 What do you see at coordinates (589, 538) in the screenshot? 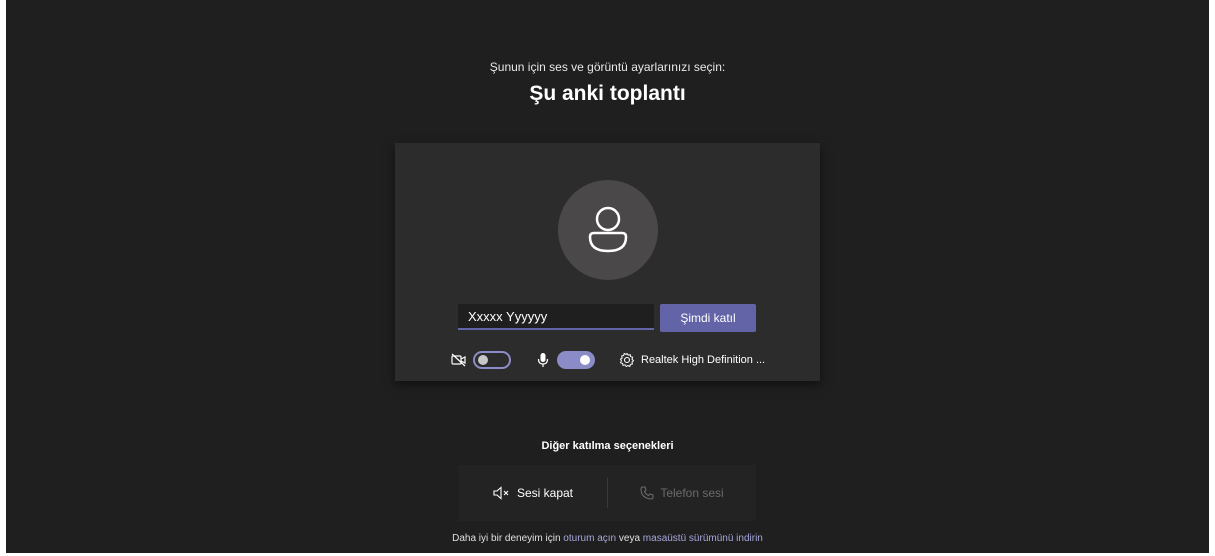
I see `sign-in-link: oturum açın` at bounding box center [589, 538].